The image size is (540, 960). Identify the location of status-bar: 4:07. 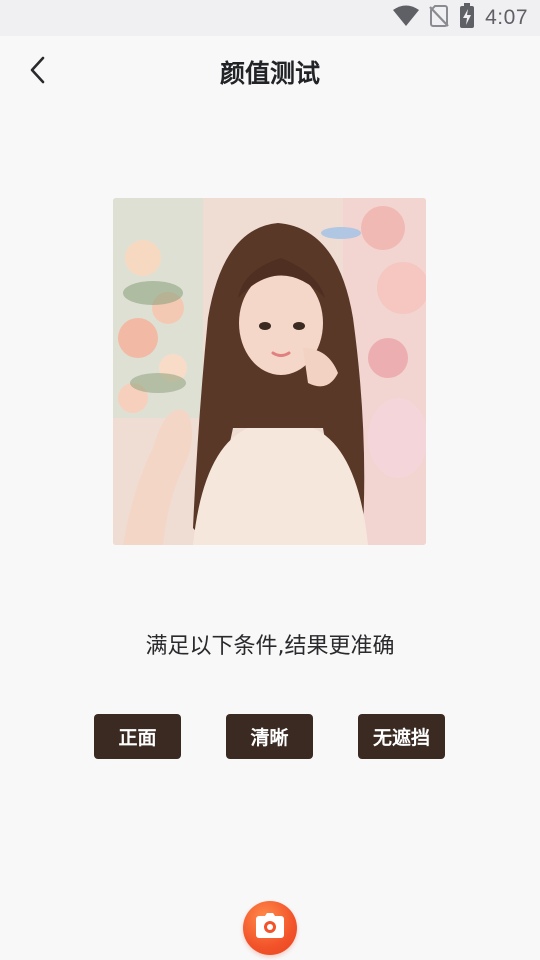
(270, 18).